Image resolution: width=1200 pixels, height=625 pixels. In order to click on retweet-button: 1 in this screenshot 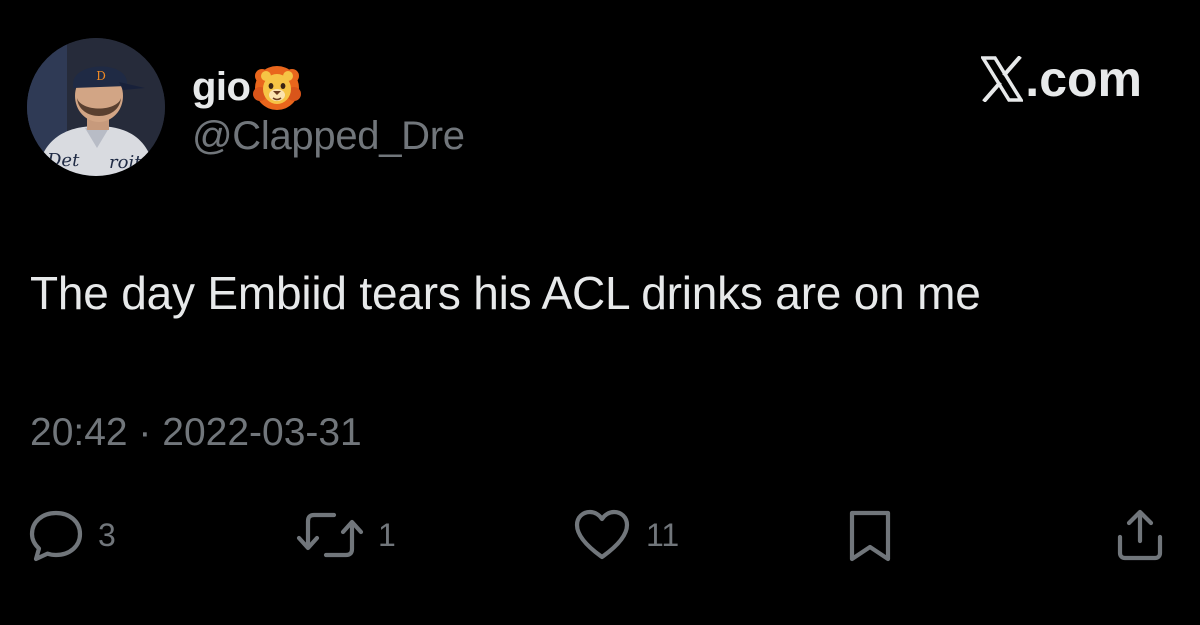, I will do `click(346, 535)`.